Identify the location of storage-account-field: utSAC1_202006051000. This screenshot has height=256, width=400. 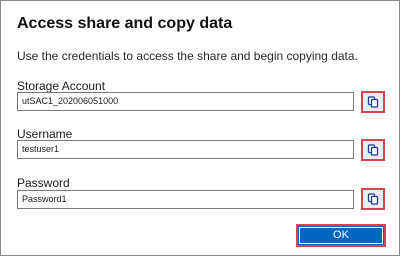
(185, 101).